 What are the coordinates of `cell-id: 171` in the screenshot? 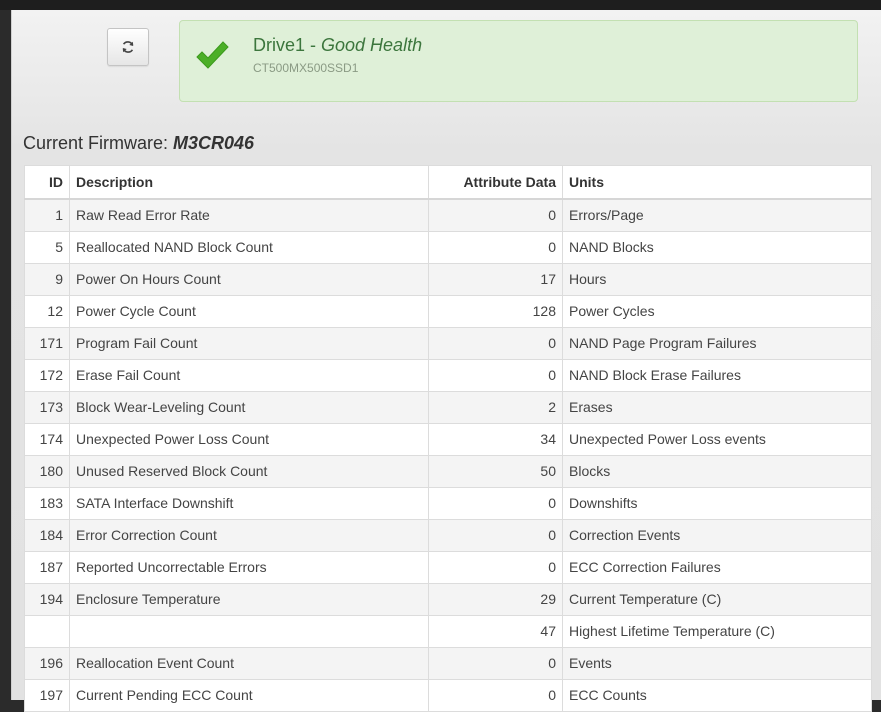 It's located at (47, 343).